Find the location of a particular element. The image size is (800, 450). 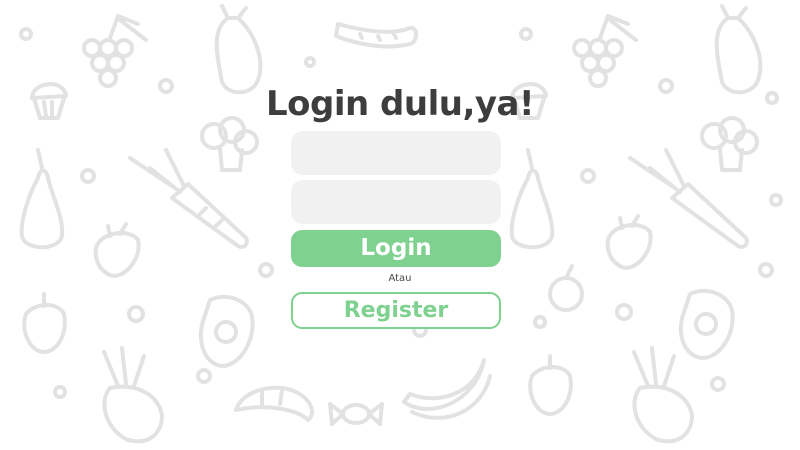

login-button: Login is located at coordinates (396, 248).